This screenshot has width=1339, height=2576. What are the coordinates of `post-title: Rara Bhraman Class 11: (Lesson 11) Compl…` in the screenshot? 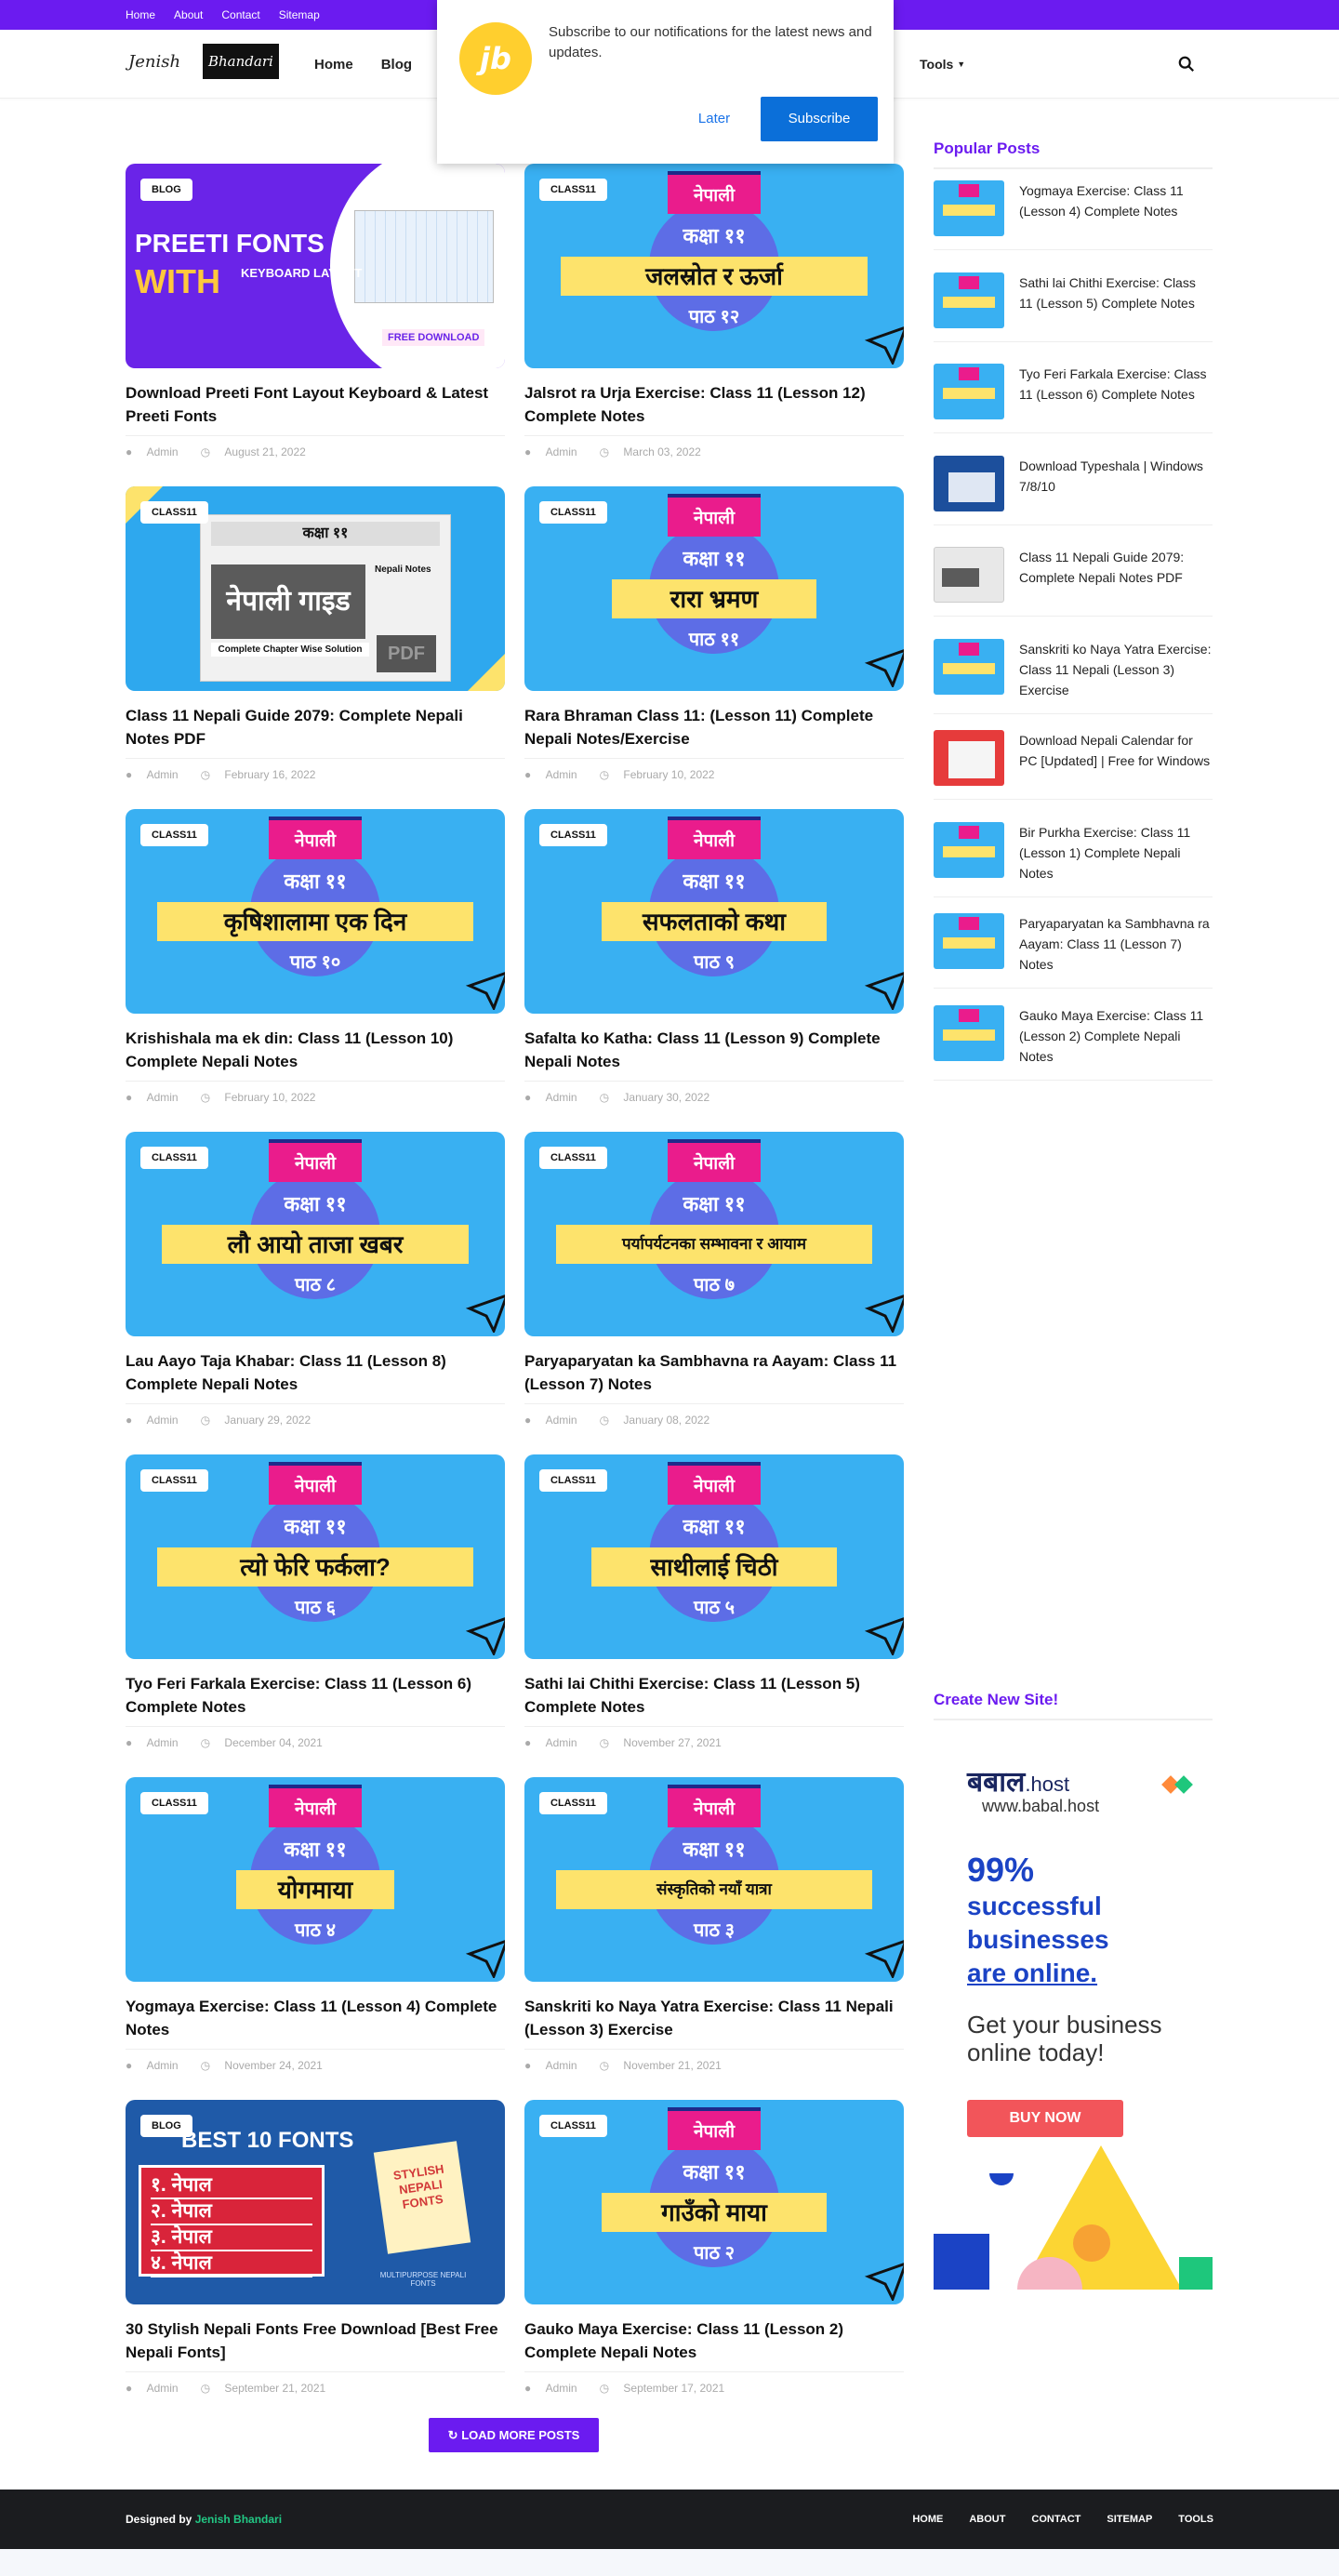 It's located at (714, 727).